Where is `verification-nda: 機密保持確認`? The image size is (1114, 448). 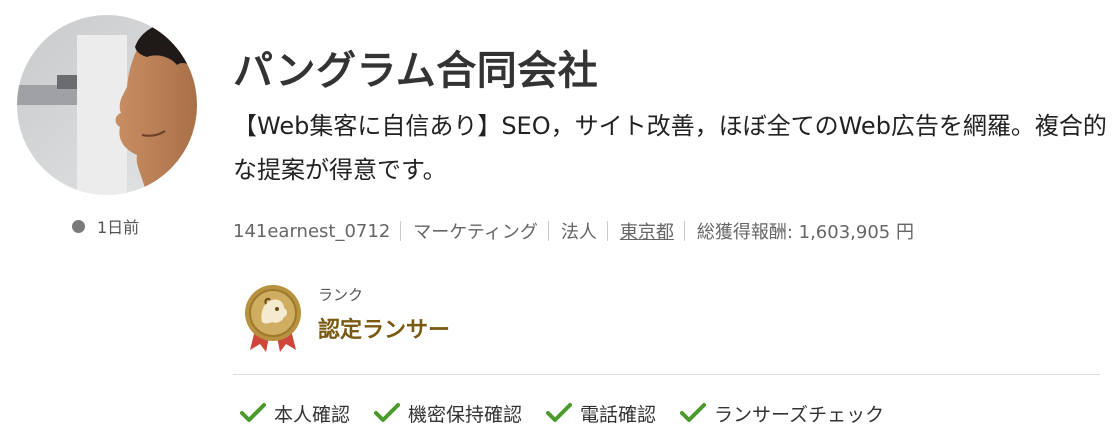 verification-nda: 機密保持確認 is located at coordinates (448, 413).